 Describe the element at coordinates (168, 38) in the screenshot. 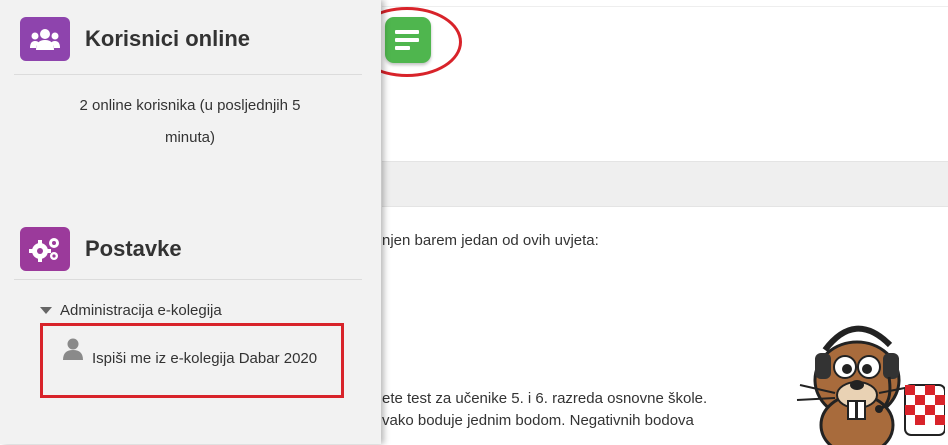

I see `online-users-title: Korisnici online` at that location.